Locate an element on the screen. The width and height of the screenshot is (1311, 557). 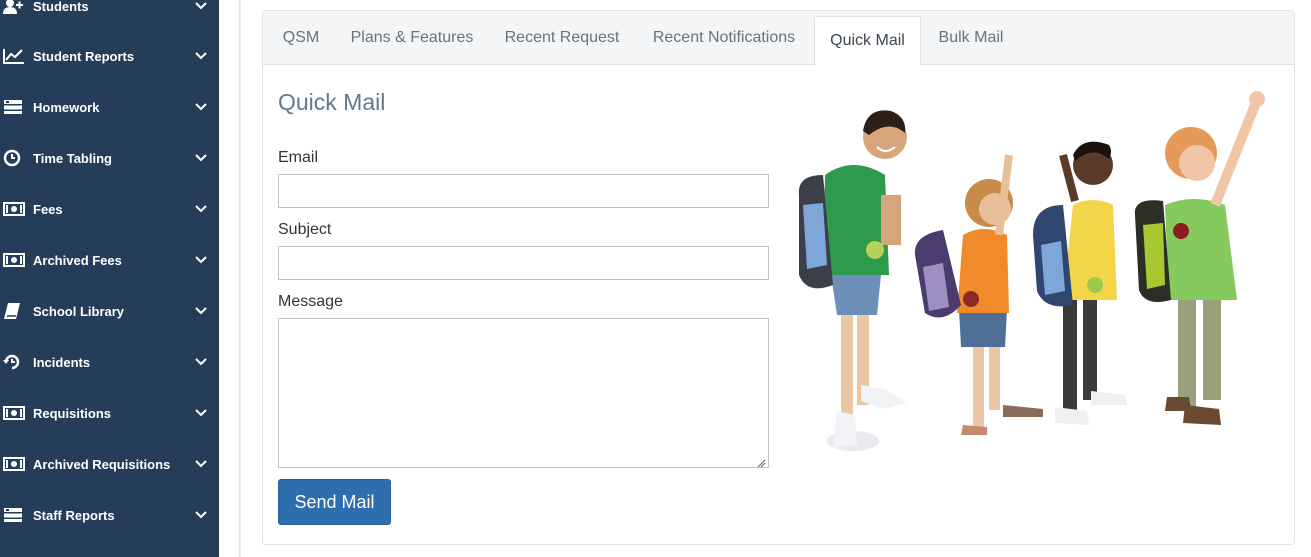
sidebar-item-student-reports: Student Reports is located at coordinates (109, 56).